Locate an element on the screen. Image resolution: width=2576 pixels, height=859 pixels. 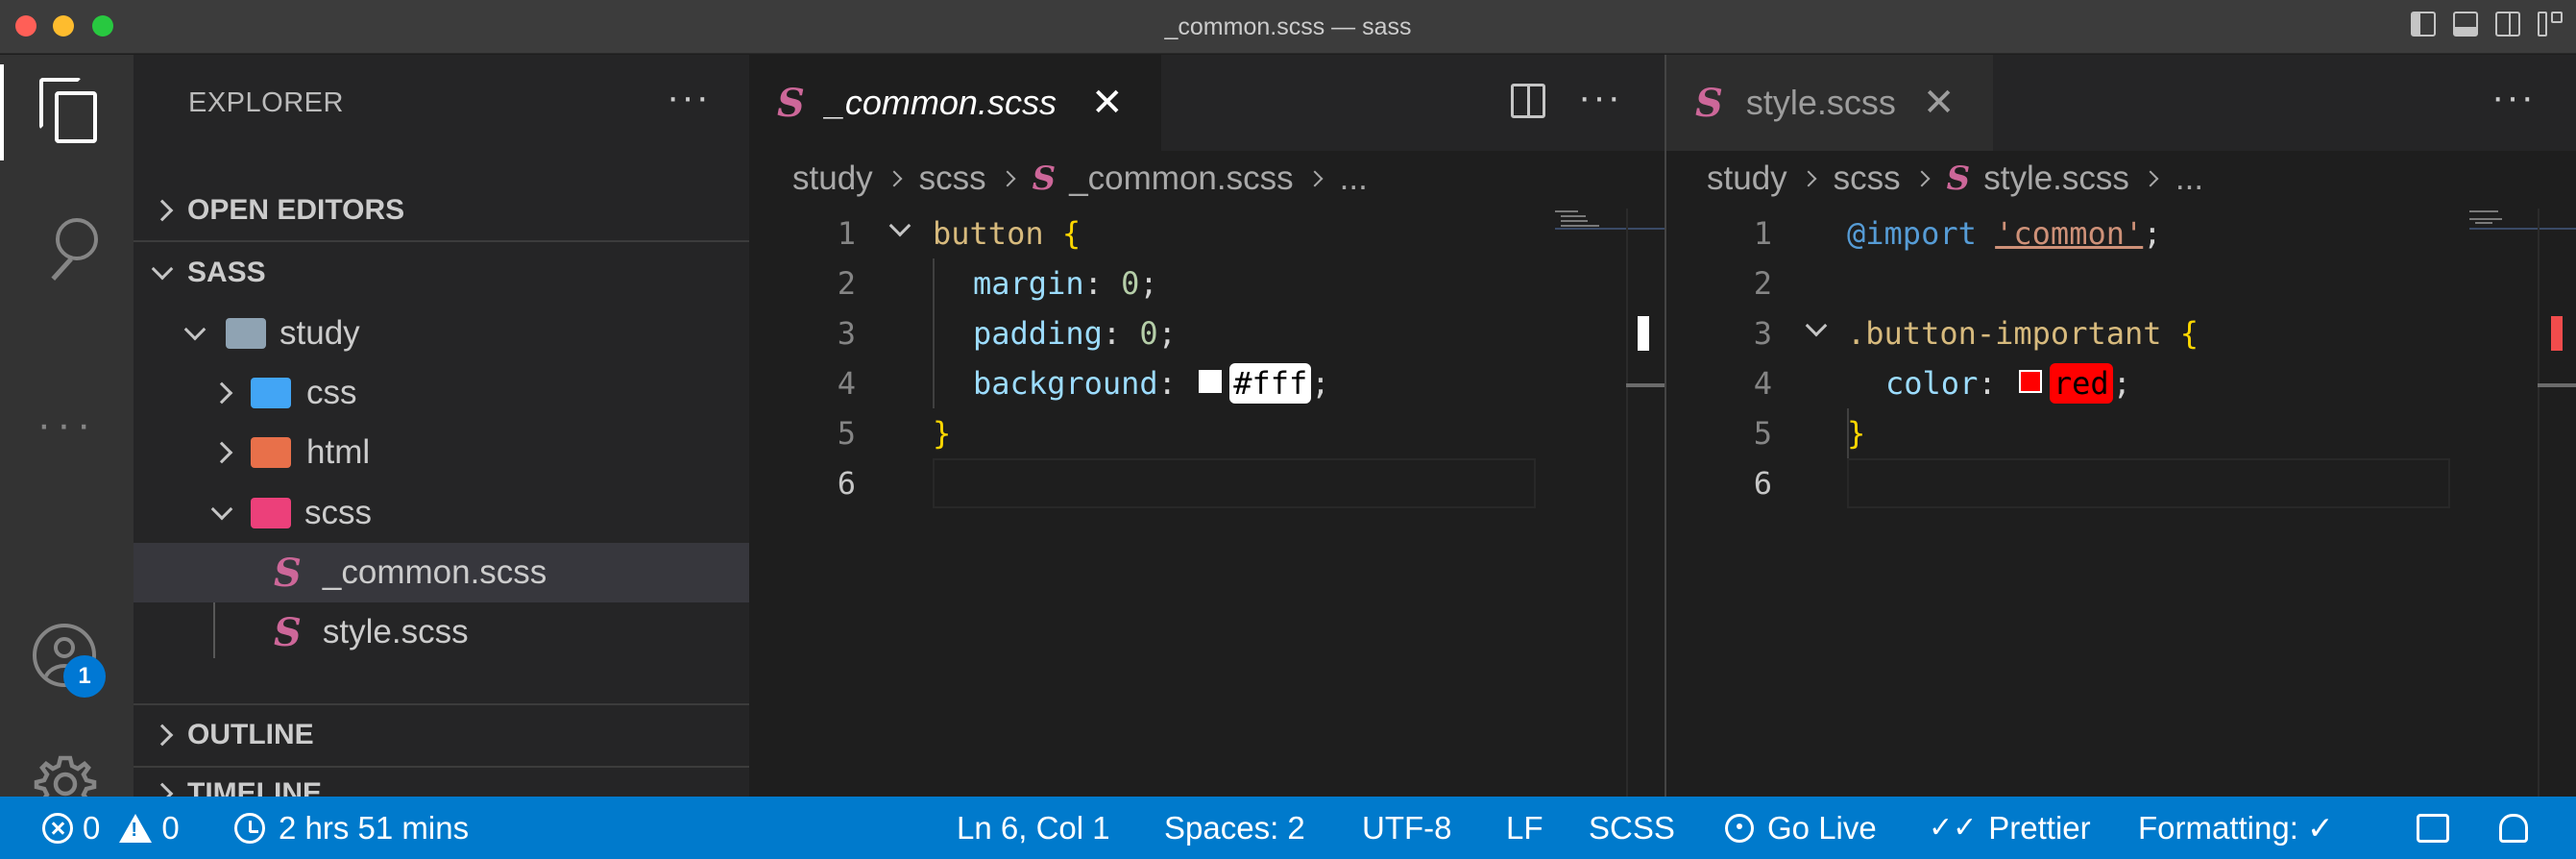
tab-style-scss: S style.scss ✕ is located at coordinates (1830, 103).